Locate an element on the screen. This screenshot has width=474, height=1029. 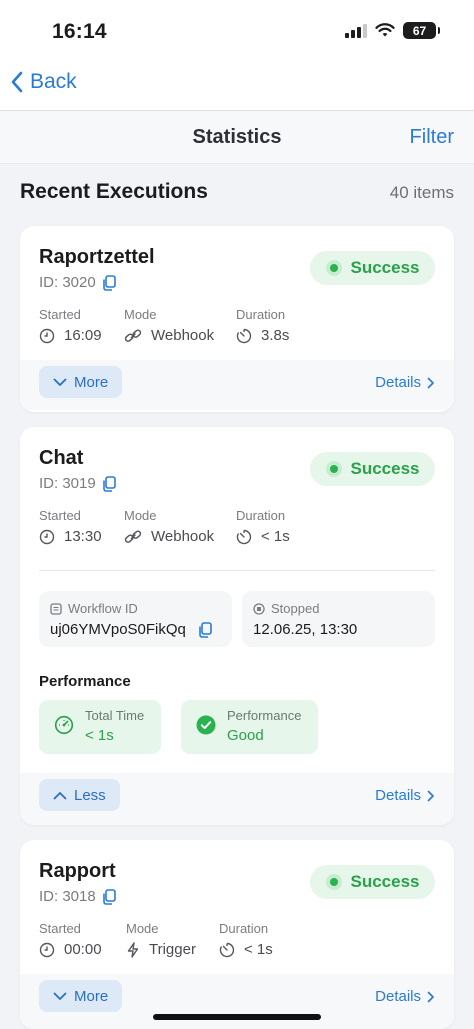
meta-label: Started is located at coordinates (60, 314).